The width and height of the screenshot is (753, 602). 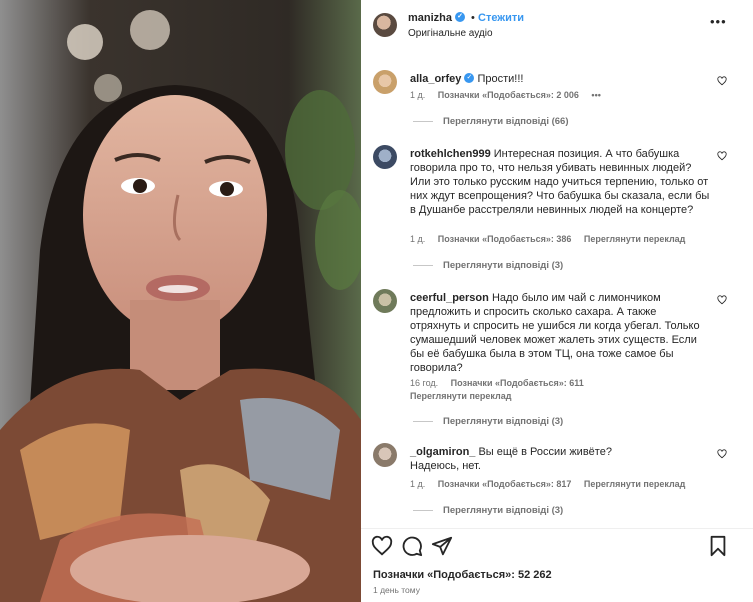 I want to click on bookmark-icon, so click(x=718, y=546).